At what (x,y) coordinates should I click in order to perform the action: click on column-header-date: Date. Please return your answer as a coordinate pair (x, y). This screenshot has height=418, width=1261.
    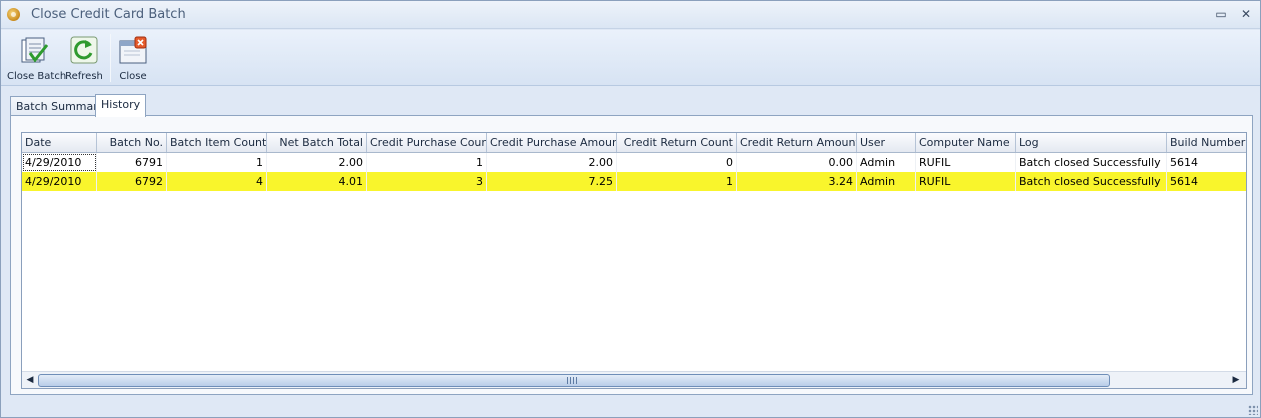
    Looking at the image, I should click on (59, 142).